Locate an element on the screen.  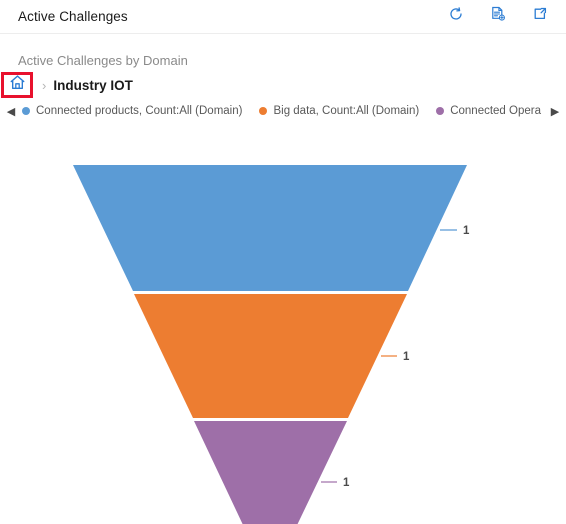
breadcrumb-home-highlight is located at coordinates (17, 85).